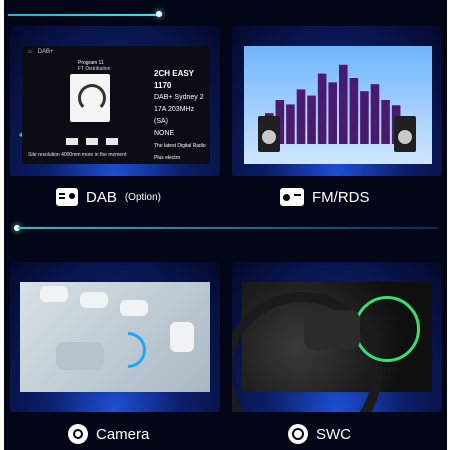 This screenshot has height=450, width=451. What do you see at coordinates (159, 14) in the screenshot?
I see `progress-dot-top` at bounding box center [159, 14].